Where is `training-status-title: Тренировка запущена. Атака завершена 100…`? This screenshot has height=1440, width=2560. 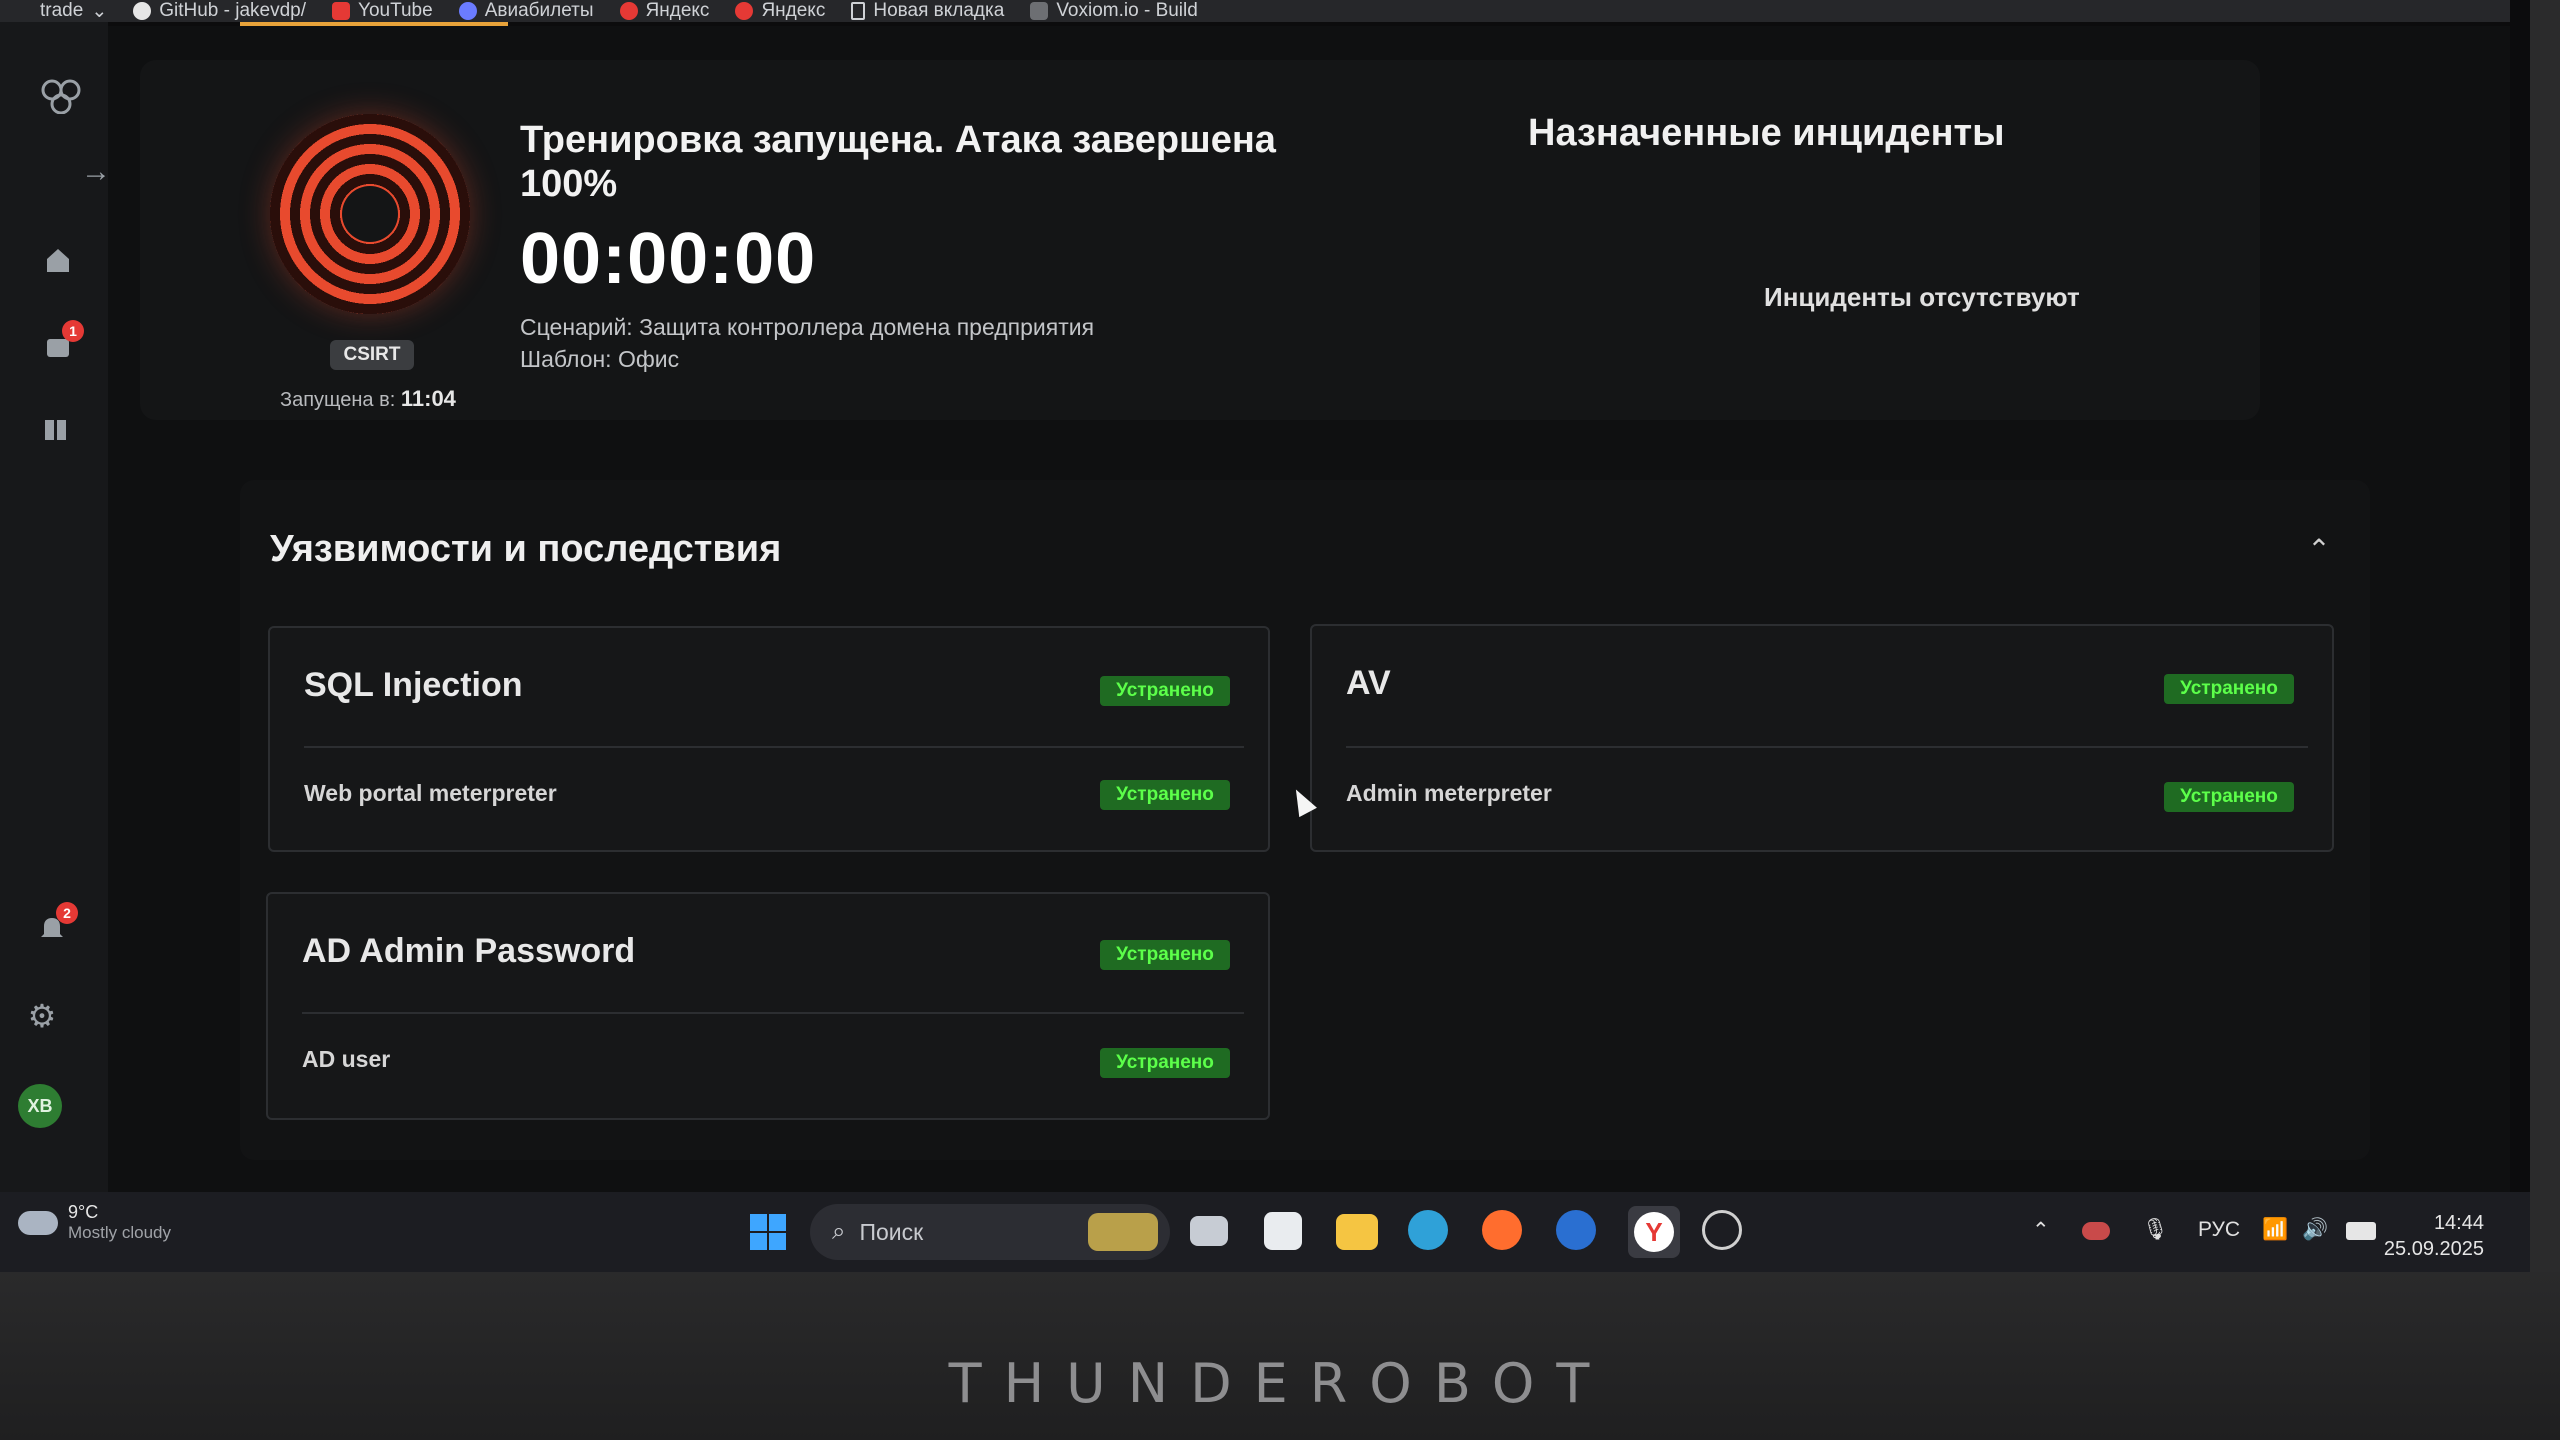 training-status-title: Тренировка запущена. Атака завершена 100… is located at coordinates (898, 162).